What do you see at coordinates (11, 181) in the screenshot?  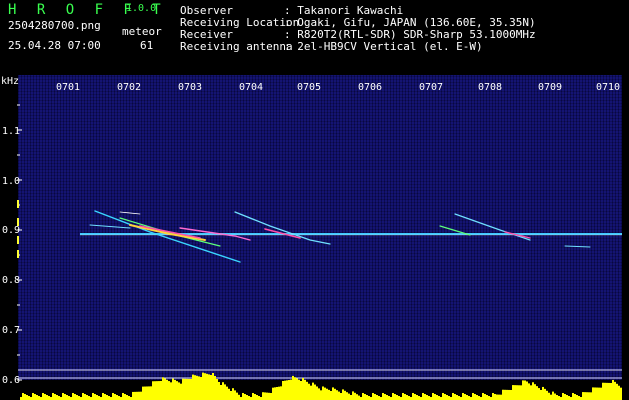 I see `y-tick-label: 1.0` at bounding box center [11, 181].